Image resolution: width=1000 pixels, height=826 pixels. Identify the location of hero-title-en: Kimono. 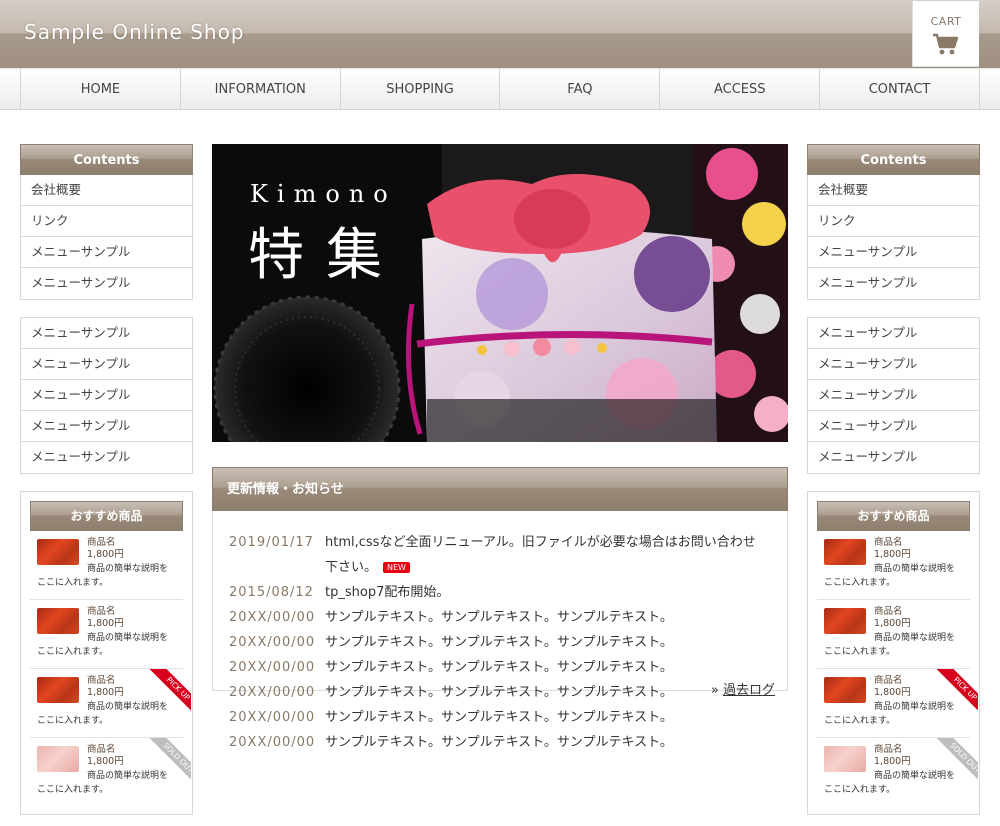
(323, 194).